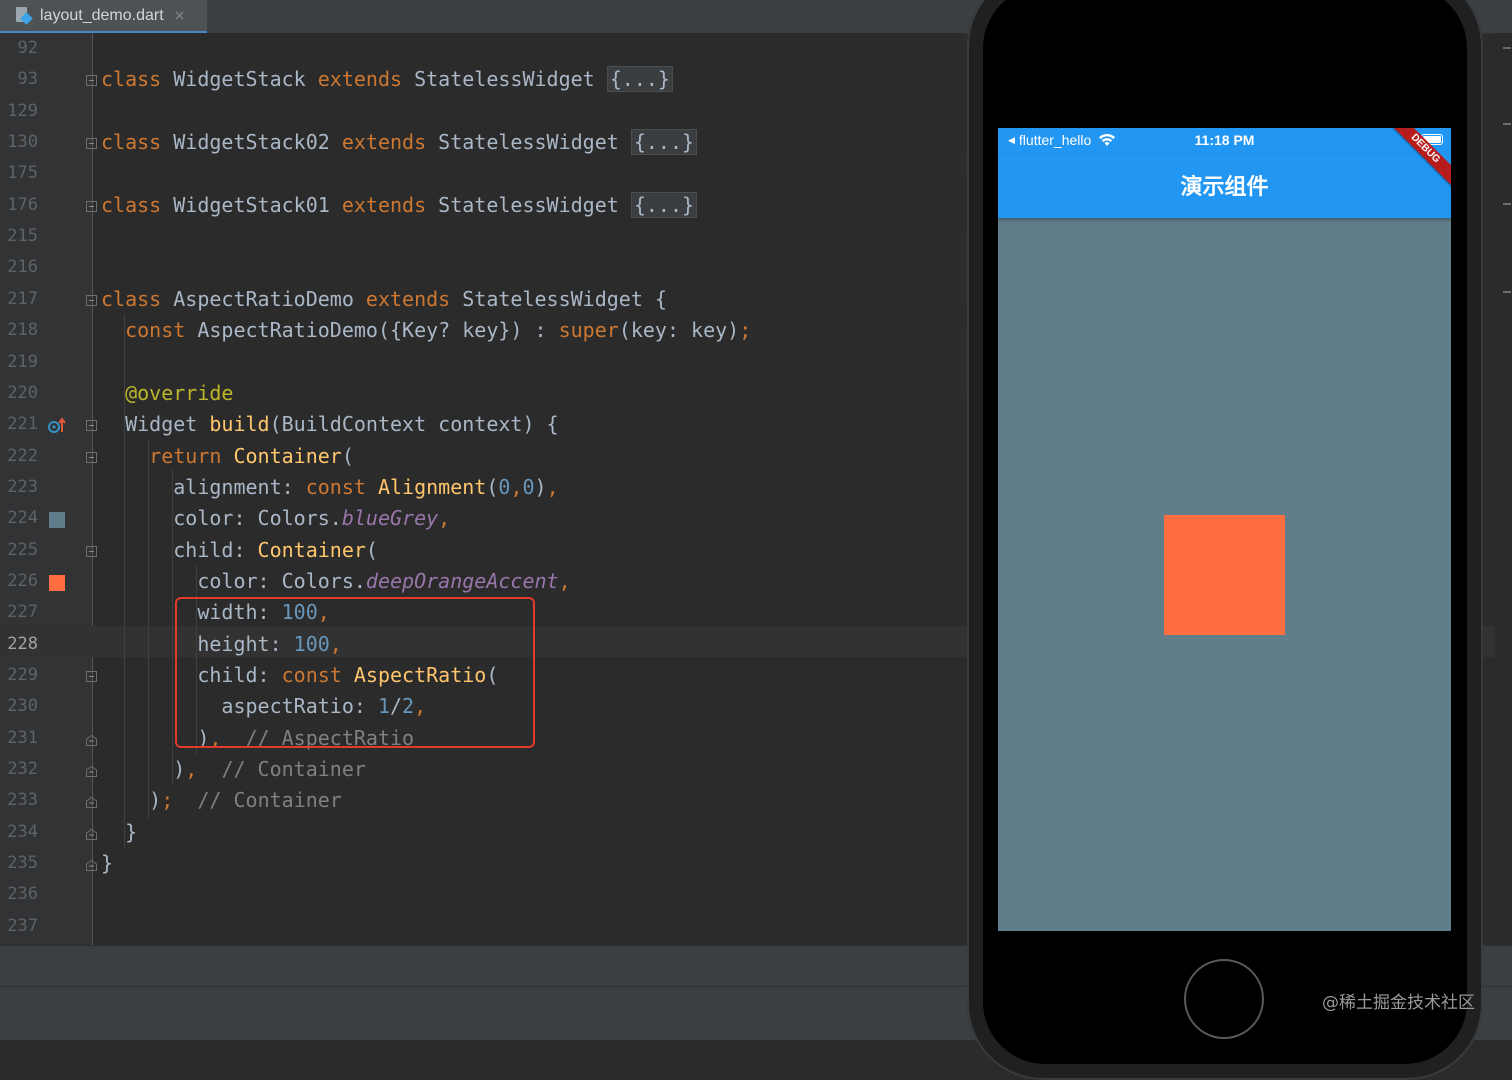 Image resolution: width=1512 pixels, height=1080 pixels. I want to click on code-line: 215, so click(480, 238).